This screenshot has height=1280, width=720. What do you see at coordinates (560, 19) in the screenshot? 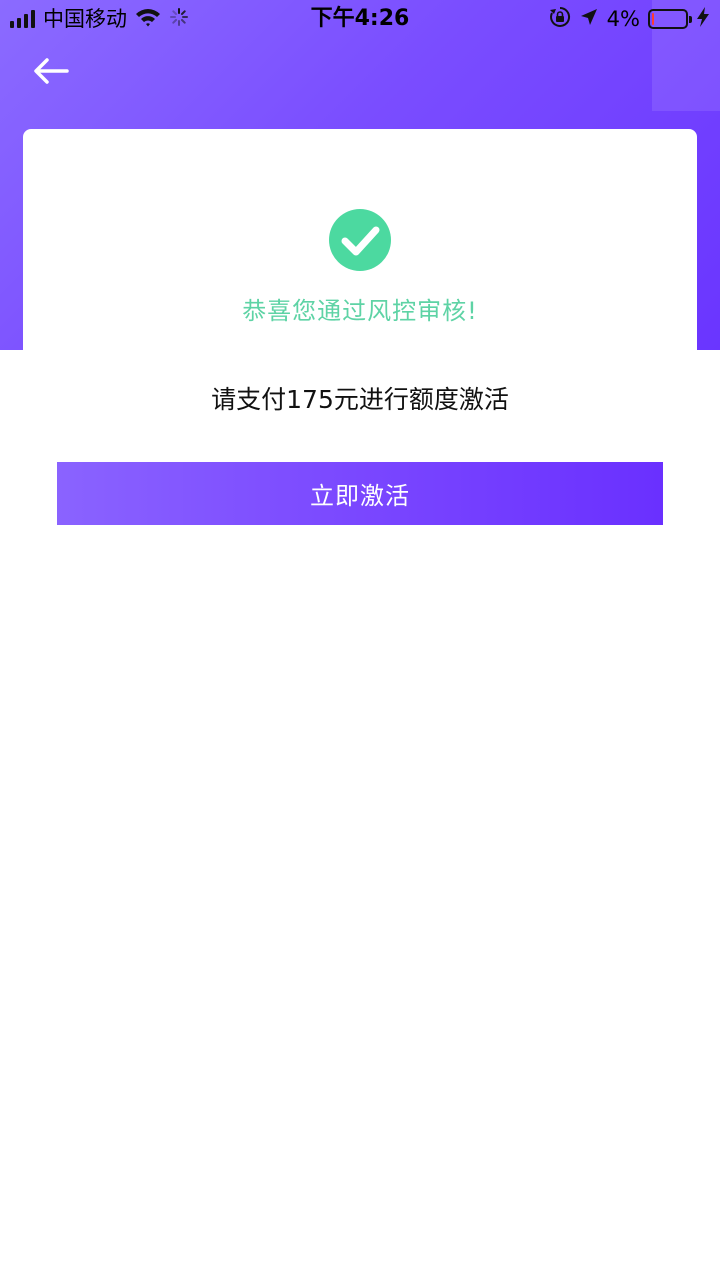
I see `orientation-lock-icon` at bounding box center [560, 19].